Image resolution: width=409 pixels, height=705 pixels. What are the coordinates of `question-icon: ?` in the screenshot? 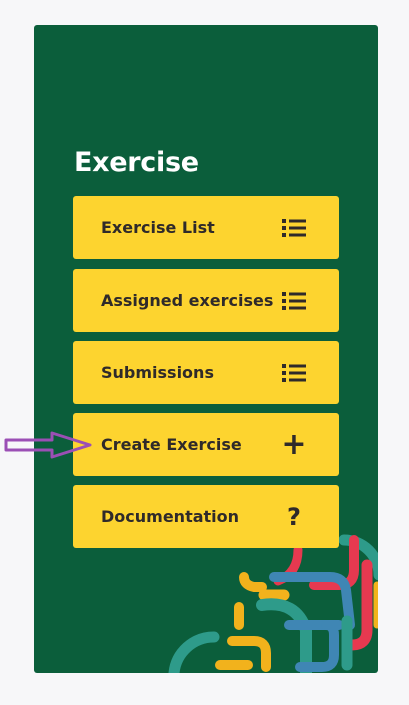 It's located at (294, 516).